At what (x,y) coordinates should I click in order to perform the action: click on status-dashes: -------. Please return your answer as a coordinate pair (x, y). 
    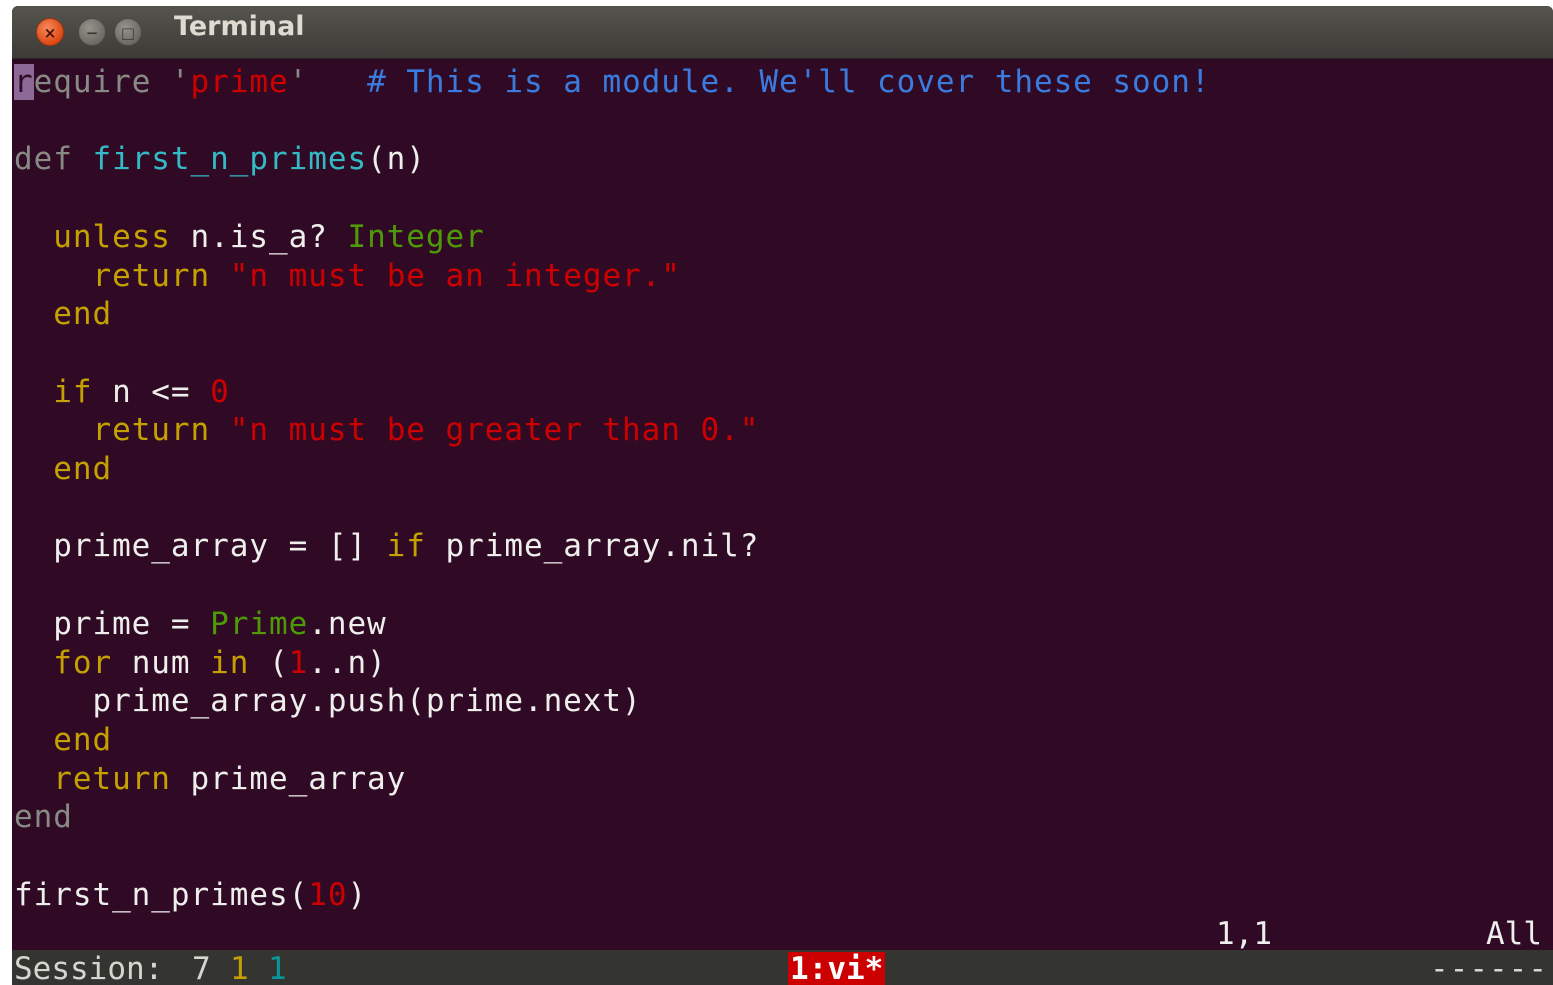
    Looking at the image, I should click on (1491, 968).